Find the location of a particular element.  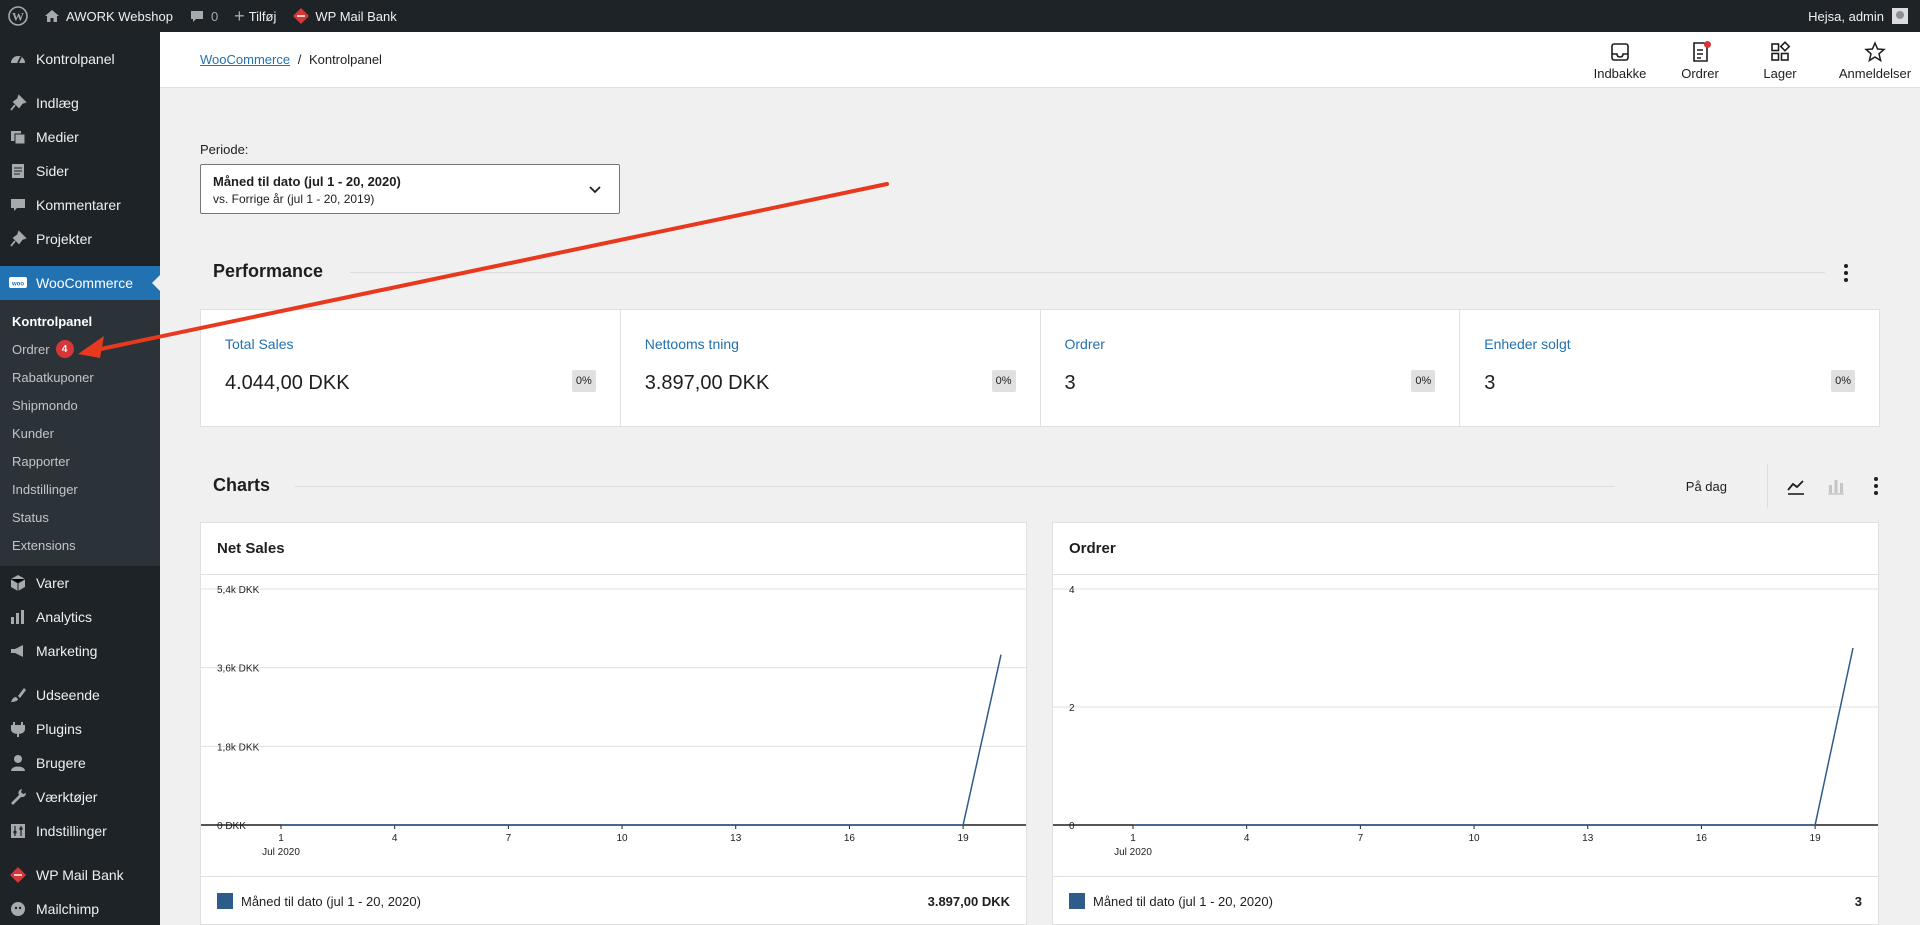

bar-chart-icon is located at coordinates (1836, 486).